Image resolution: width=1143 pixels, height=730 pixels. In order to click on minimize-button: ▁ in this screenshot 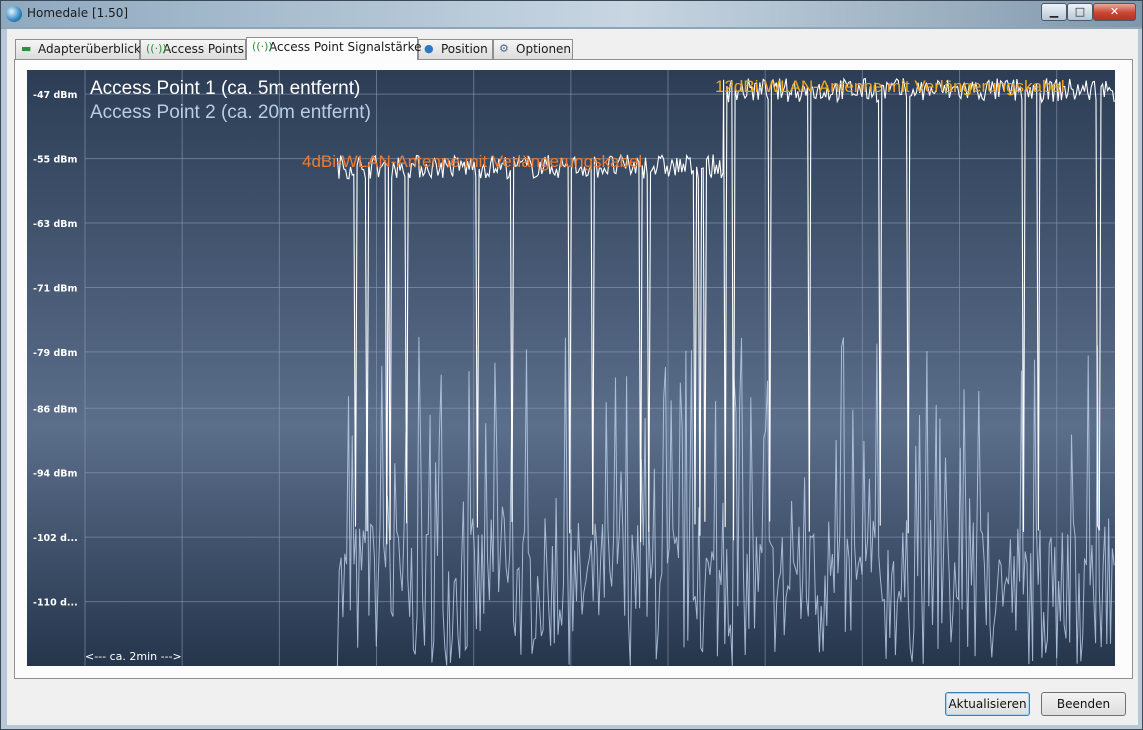, I will do `click(1054, 12)`.